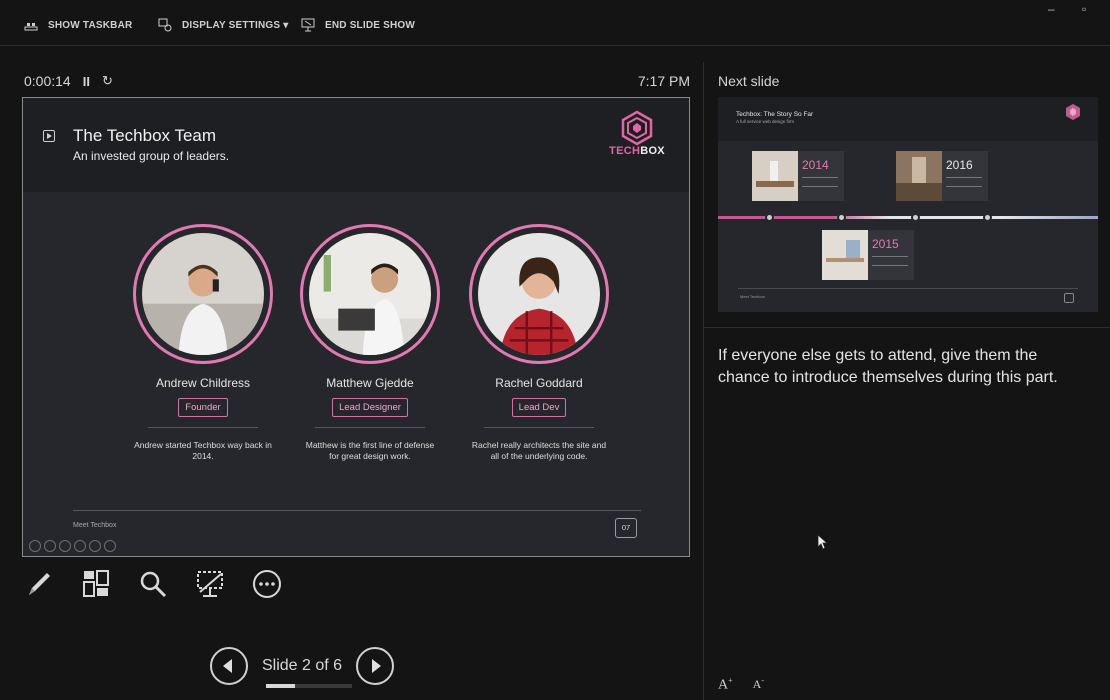  What do you see at coordinates (823, 542) in the screenshot?
I see `mouse-cursor-icon` at bounding box center [823, 542].